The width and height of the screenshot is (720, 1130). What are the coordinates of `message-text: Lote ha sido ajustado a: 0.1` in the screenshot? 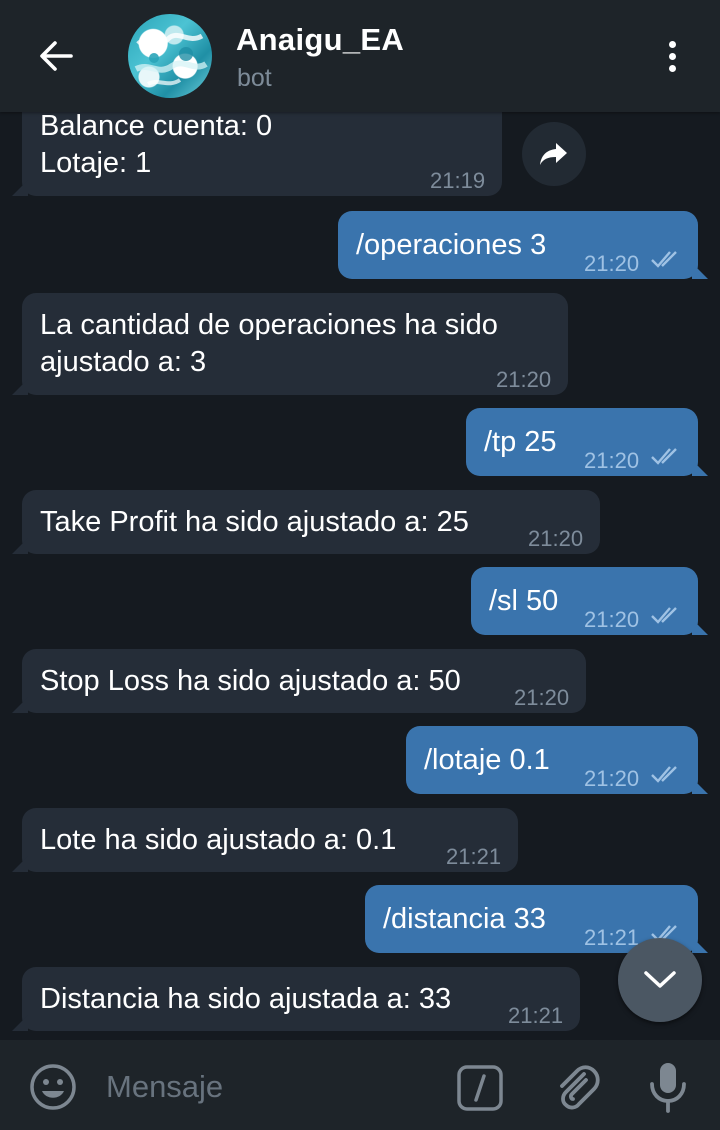 It's located at (218, 840).